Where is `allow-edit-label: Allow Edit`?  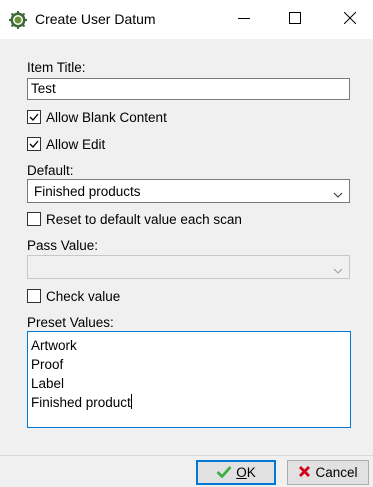 allow-edit-label: Allow Edit is located at coordinates (76, 144).